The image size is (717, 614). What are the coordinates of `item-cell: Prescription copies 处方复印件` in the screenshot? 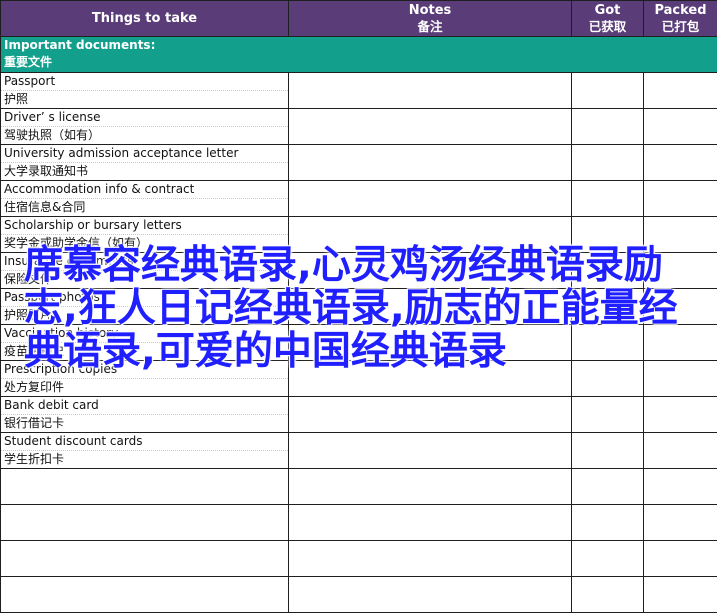 It's located at (144, 378).